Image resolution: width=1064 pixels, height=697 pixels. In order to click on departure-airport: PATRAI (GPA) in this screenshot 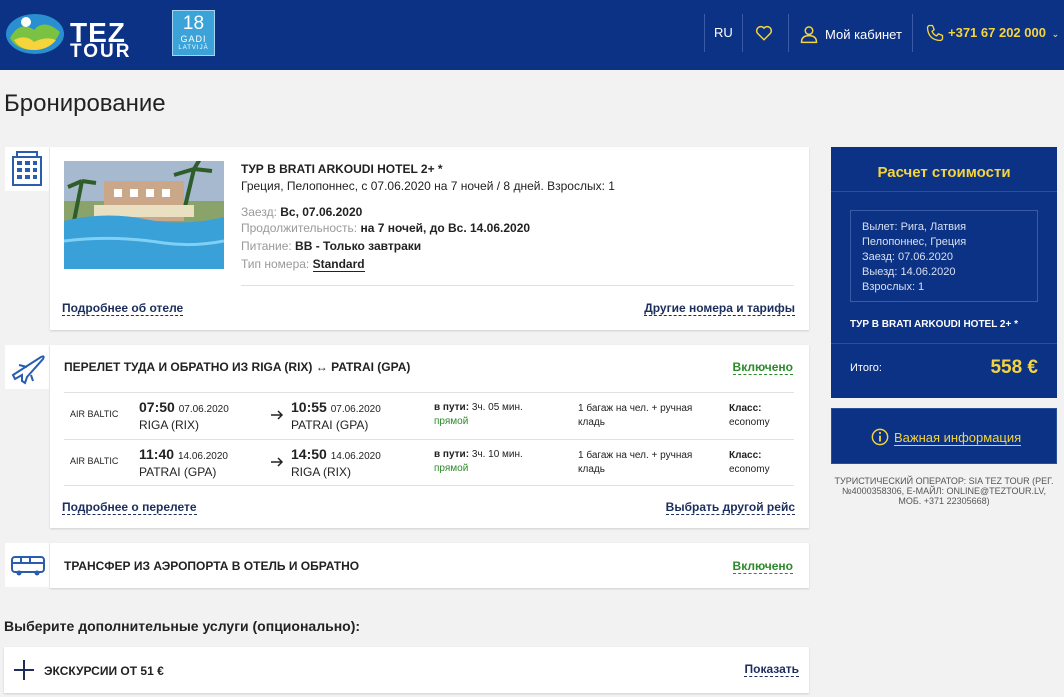, I will do `click(178, 472)`.